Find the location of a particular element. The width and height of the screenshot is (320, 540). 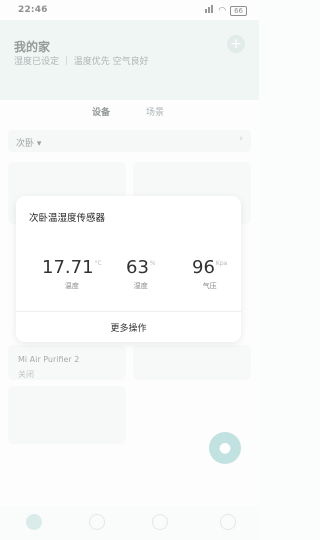

humidity-metric: 63% 湿度 is located at coordinates (141, 274).